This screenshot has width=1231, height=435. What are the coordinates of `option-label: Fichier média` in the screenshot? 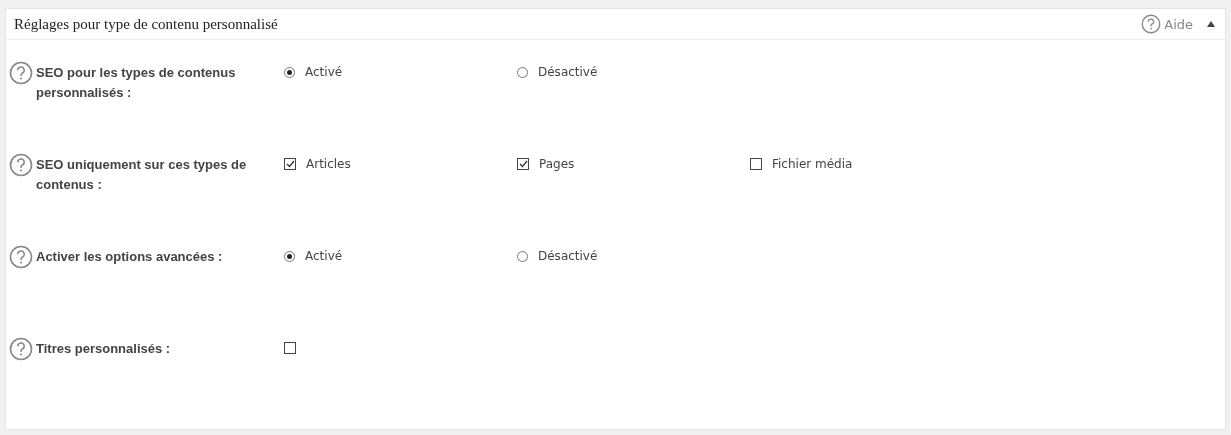 It's located at (812, 164).